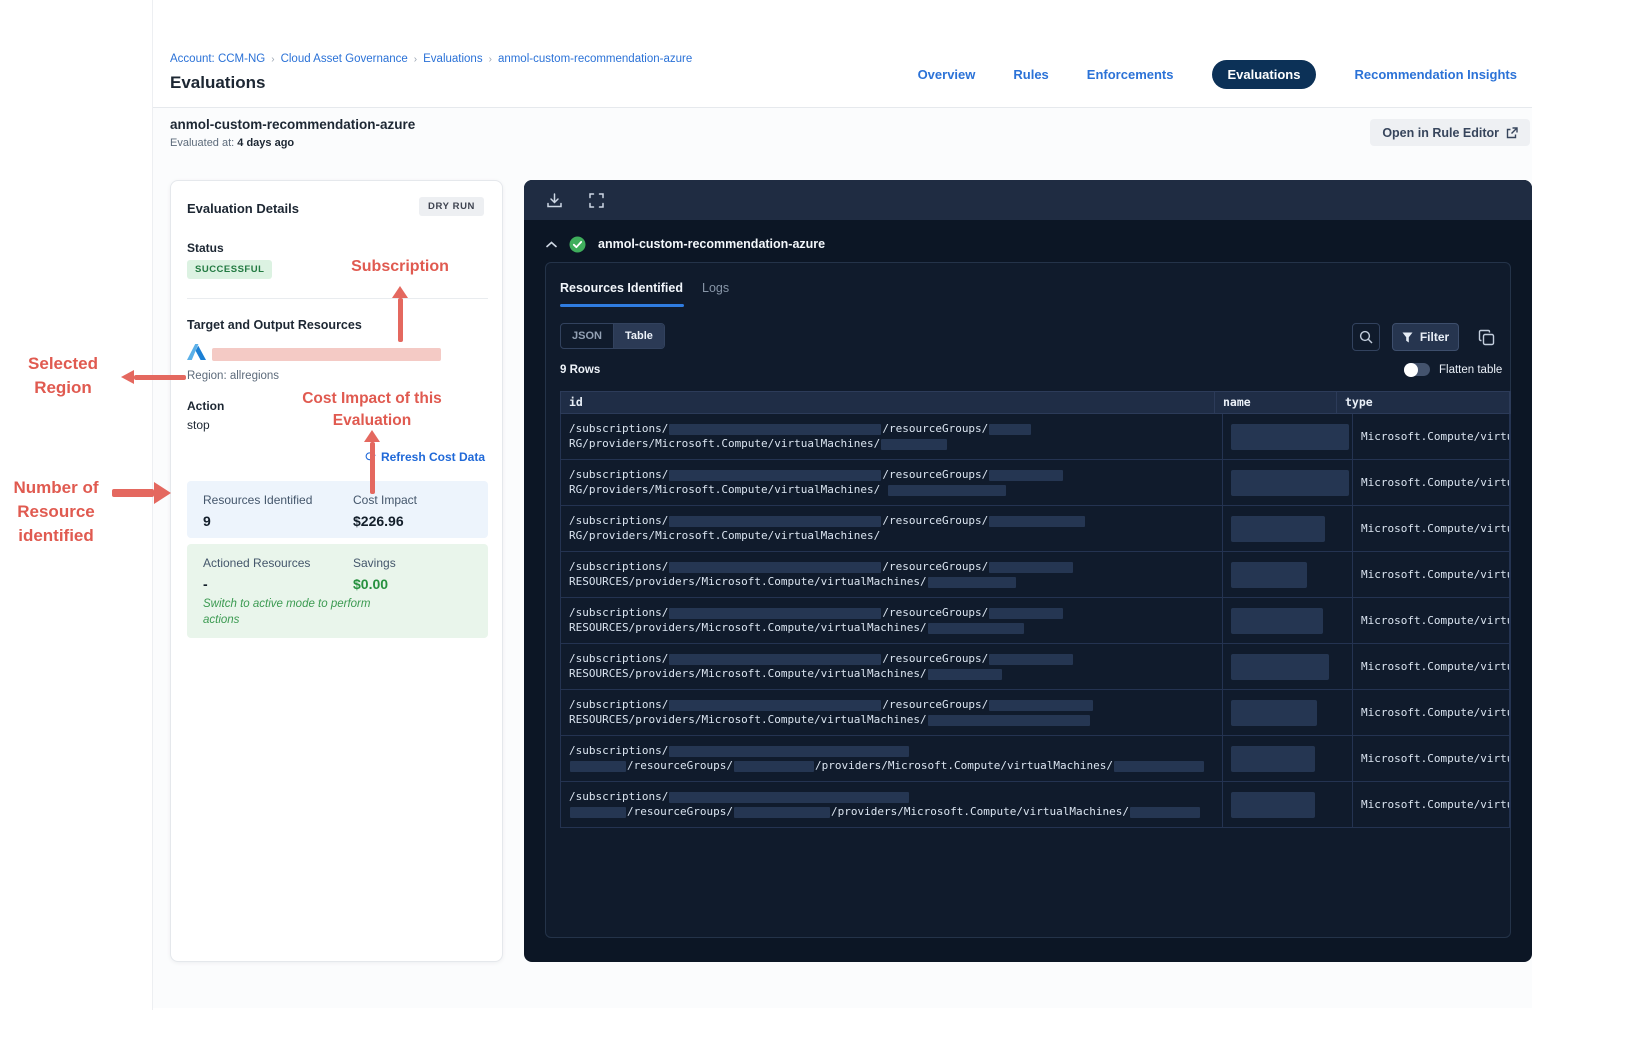 The height and width of the screenshot is (1044, 1648). Describe the element at coordinates (1407, 337) in the screenshot. I see `filter-icon` at that location.